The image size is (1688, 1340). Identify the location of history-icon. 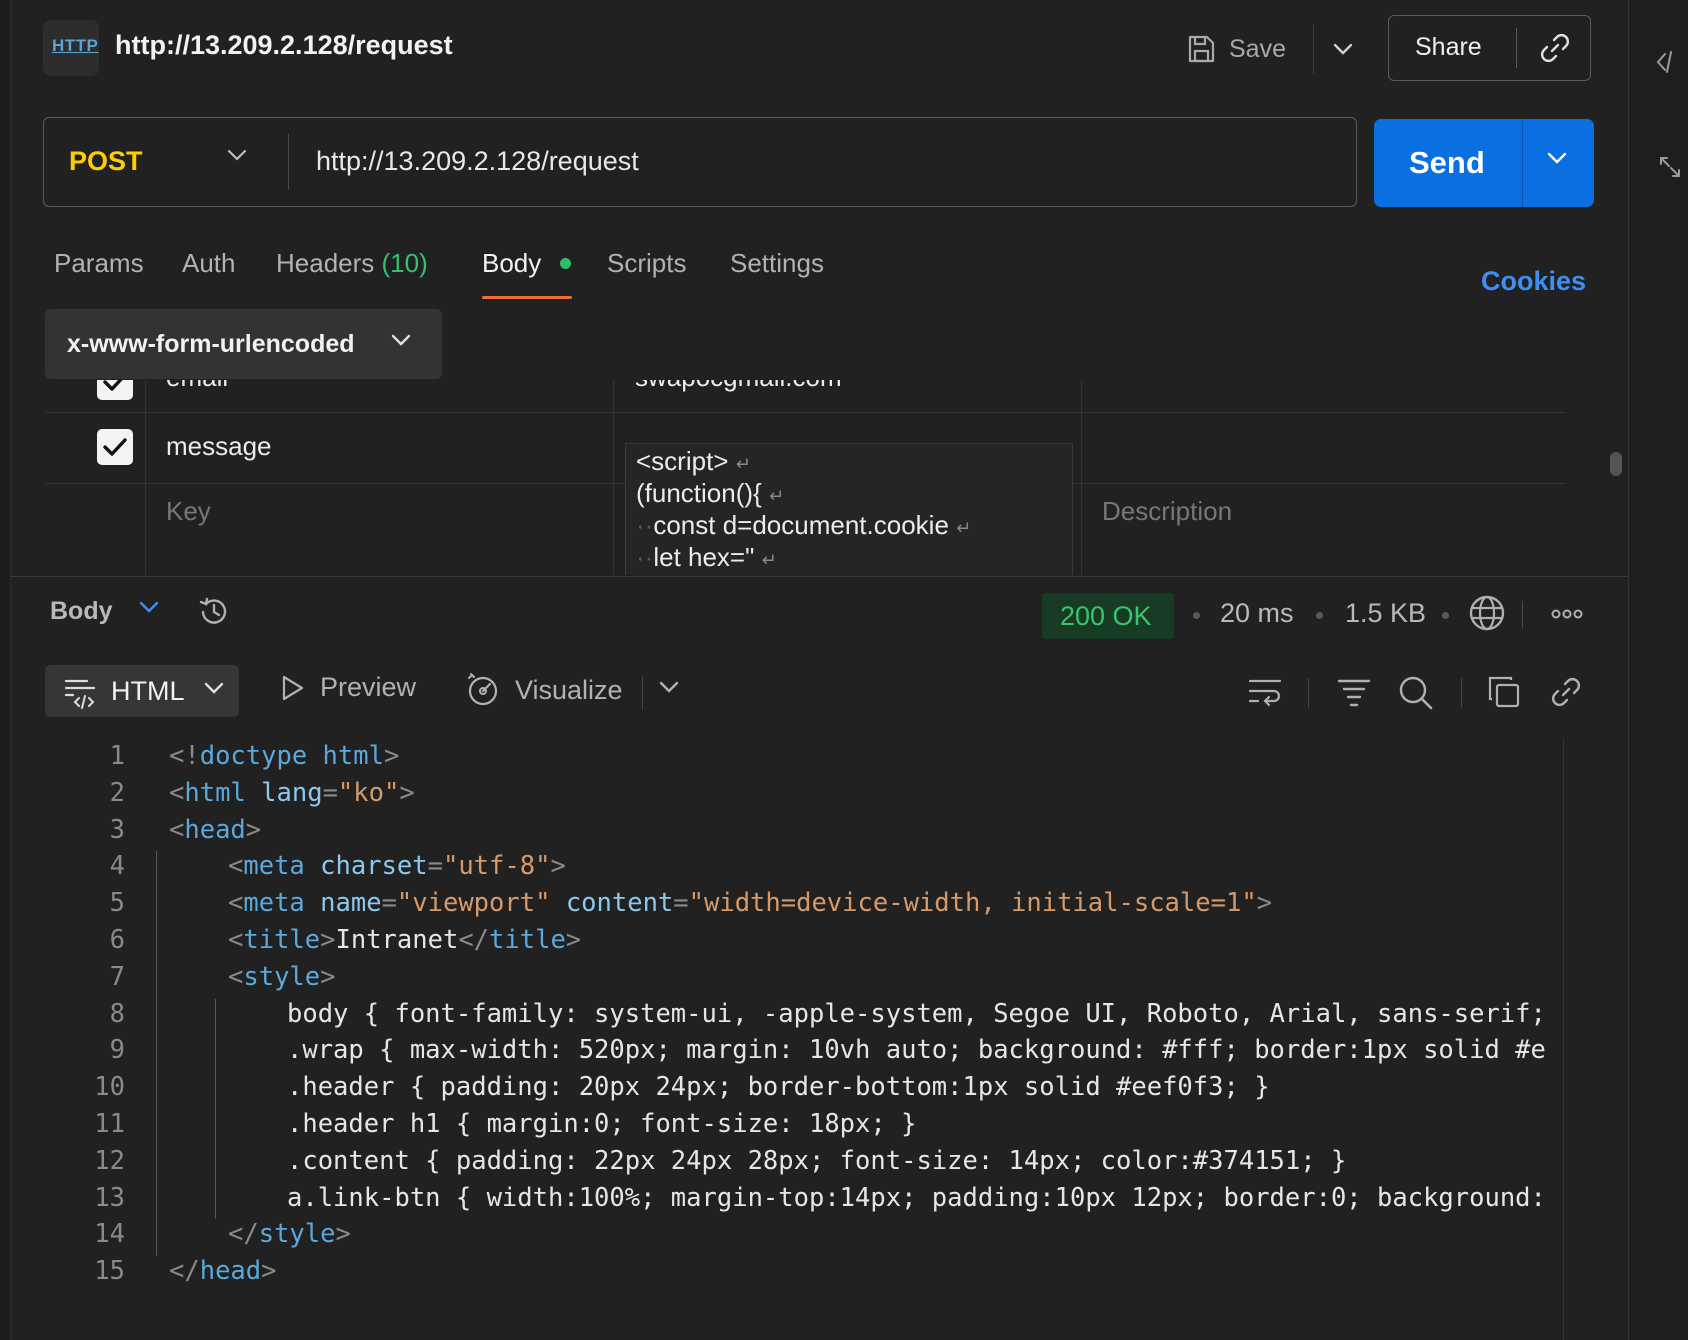
(214, 612).